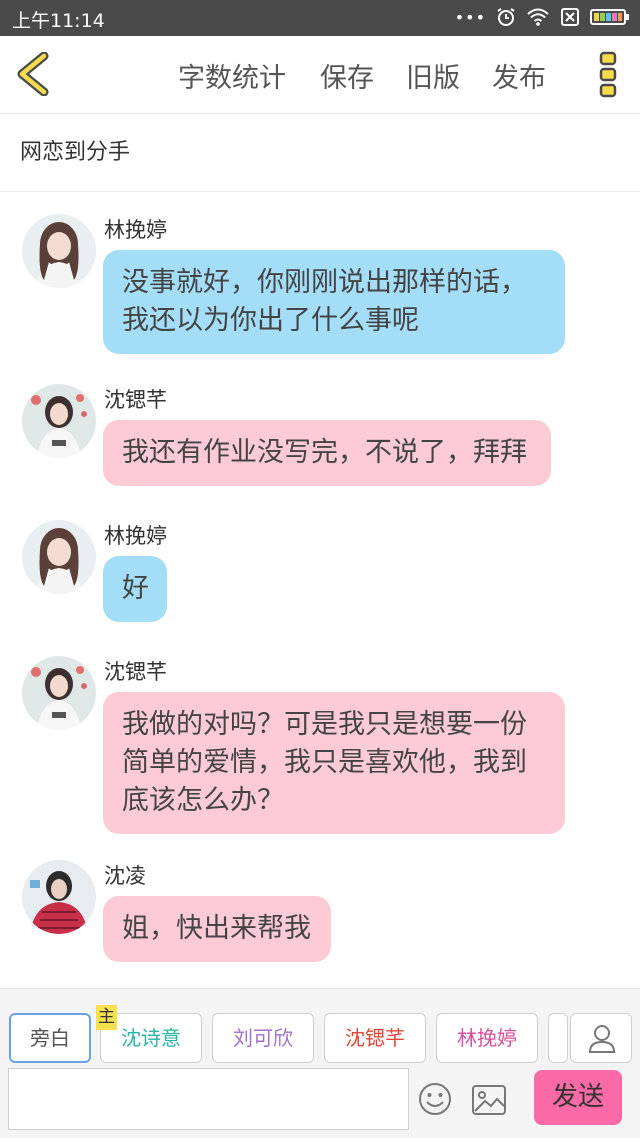 Image resolution: width=640 pixels, height=1138 pixels. I want to click on story-title-row: 网恋到分手, so click(320, 153).